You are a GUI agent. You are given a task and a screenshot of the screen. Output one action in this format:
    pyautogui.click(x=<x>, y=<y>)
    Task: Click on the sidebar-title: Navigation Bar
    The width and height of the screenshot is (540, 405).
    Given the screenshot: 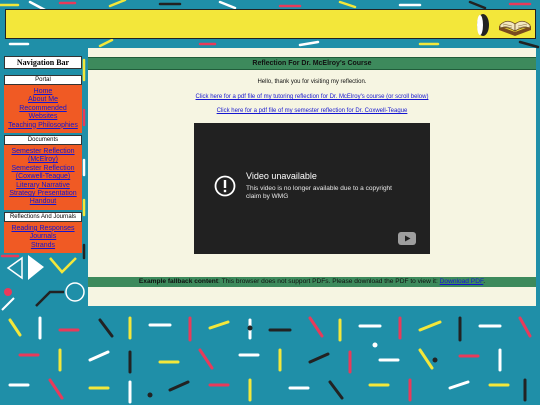 What is the action you would take?
    pyautogui.click(x=43, y=62)
    